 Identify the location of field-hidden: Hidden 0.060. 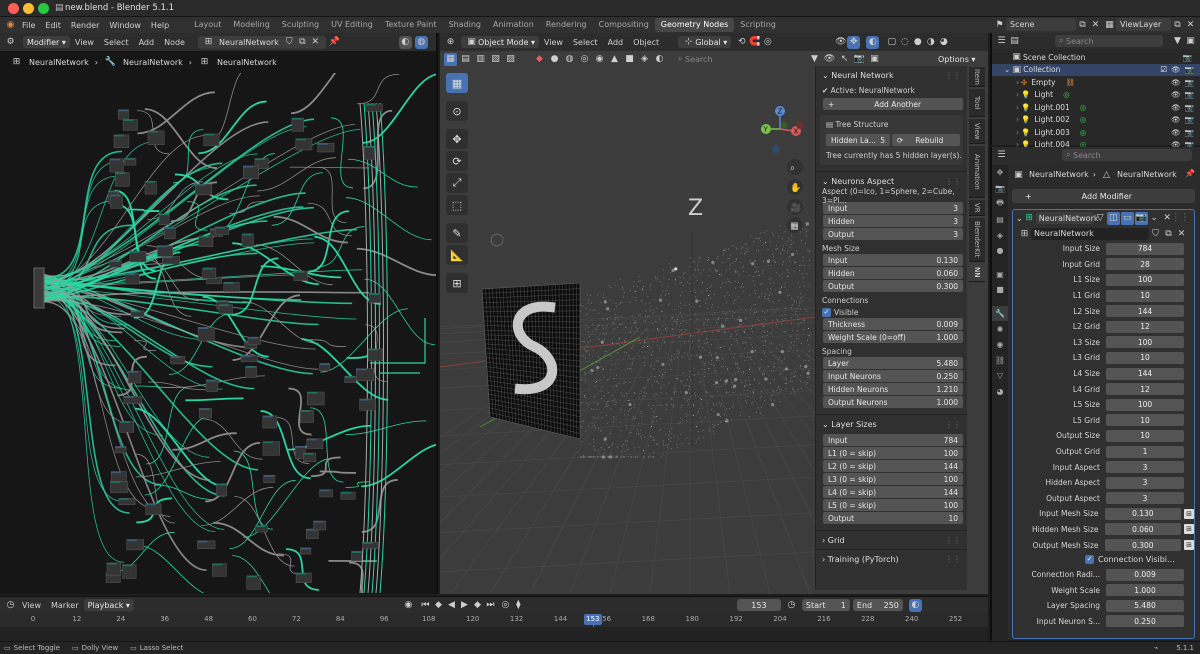
(893, 273).